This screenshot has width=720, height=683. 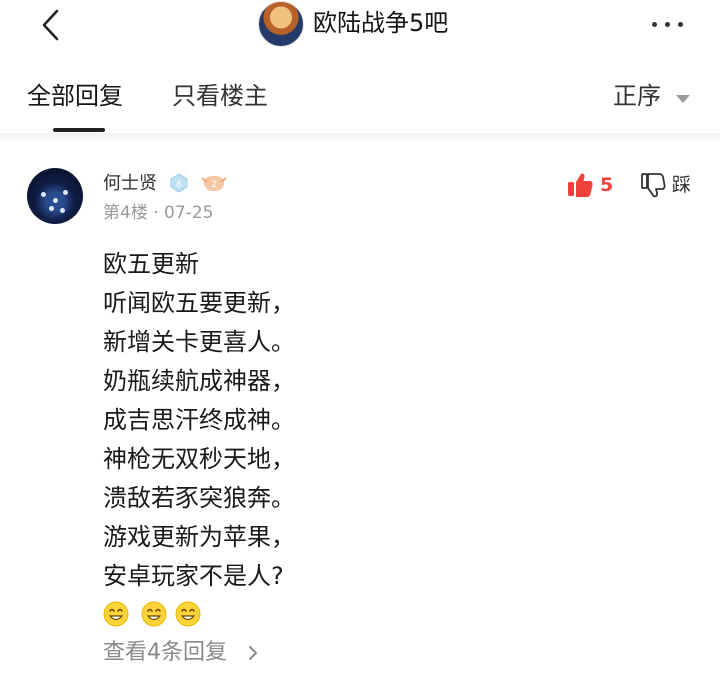 What do you see at coordinates (220, 96) in the screenshot?
I see `tab-owner-only: 只看楼主` at bounding box center [220, 96].